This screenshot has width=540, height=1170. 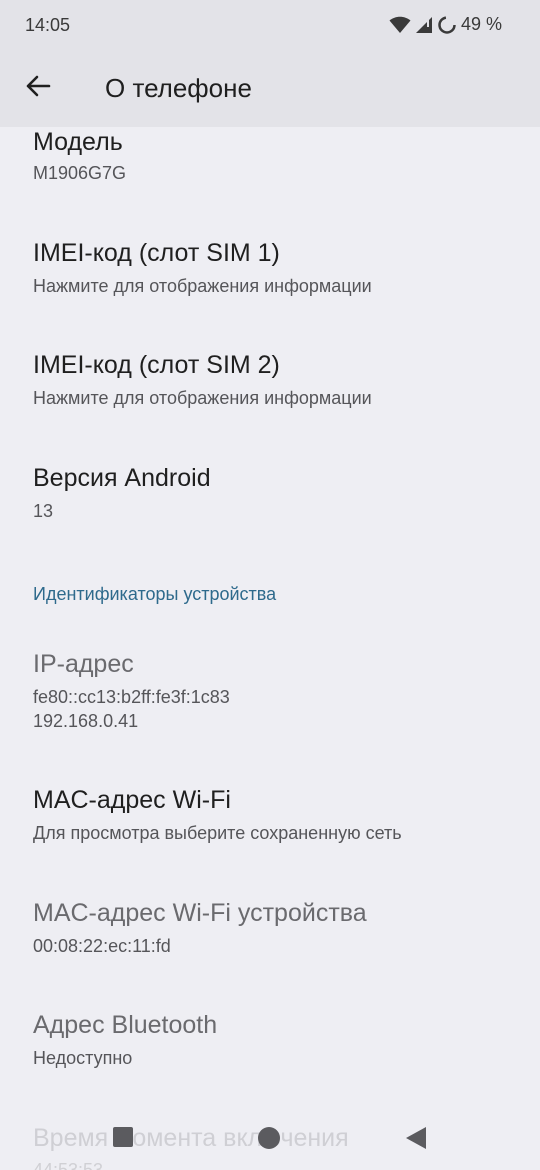 I want to click on battery-percent: 49 %, so click(x=481, y=24).